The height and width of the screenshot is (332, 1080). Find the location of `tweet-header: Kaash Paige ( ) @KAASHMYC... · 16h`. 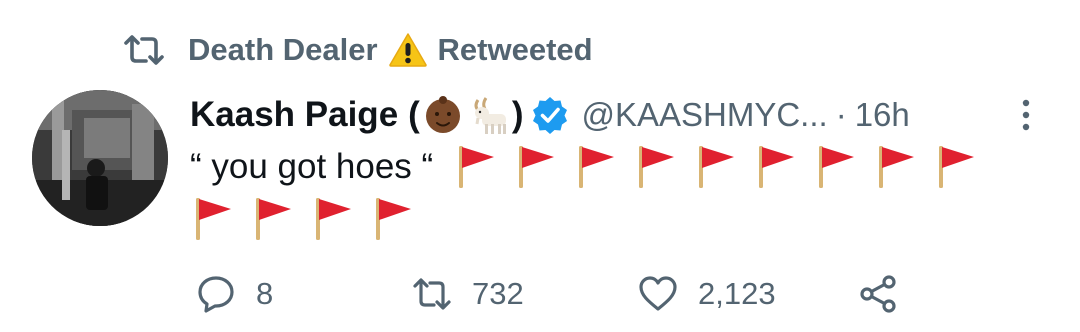

tweet-header: Kaash Paige ( ) @KAASHMYC... · 16h is located at coordinates (550, 115).